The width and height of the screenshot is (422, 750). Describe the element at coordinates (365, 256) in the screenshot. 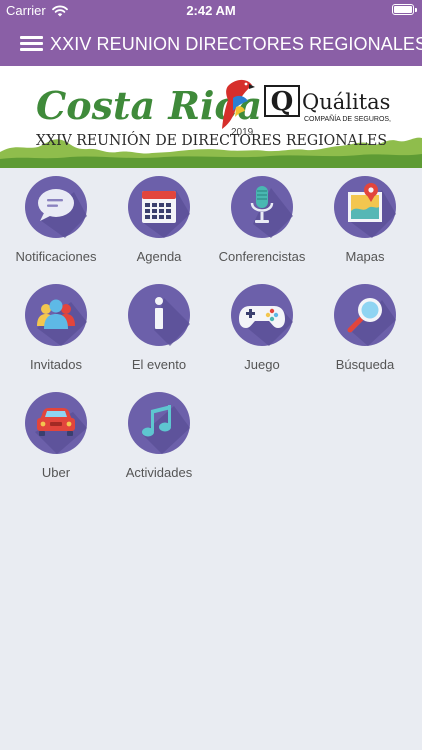

I see `menu-item-label: Mapas` at that location.